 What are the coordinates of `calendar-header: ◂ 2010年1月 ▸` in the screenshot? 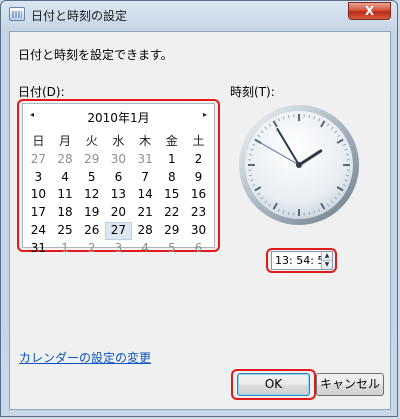 It's located at (118, 115).